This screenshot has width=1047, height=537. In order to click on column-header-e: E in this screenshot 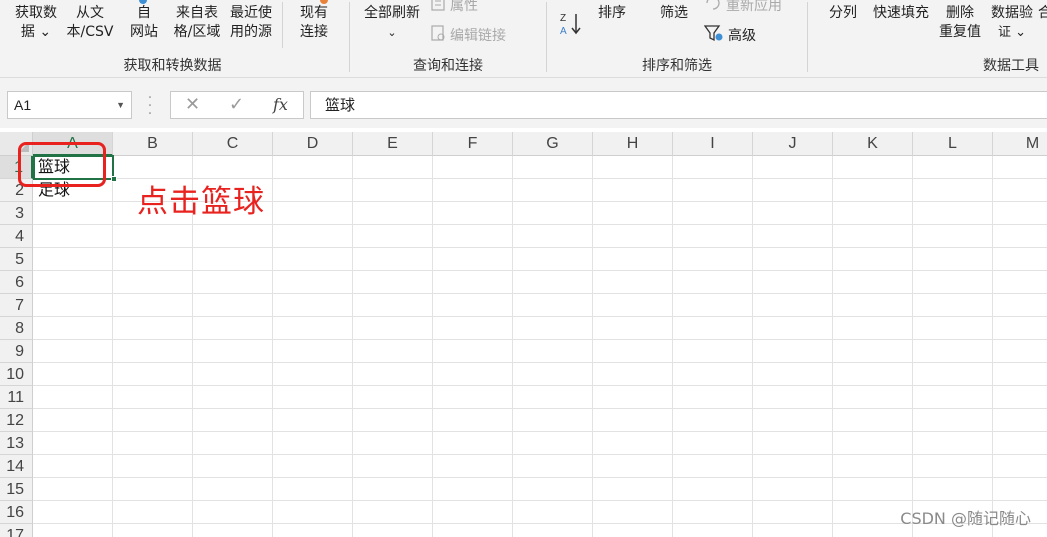, I will do `click(393, 144)`.